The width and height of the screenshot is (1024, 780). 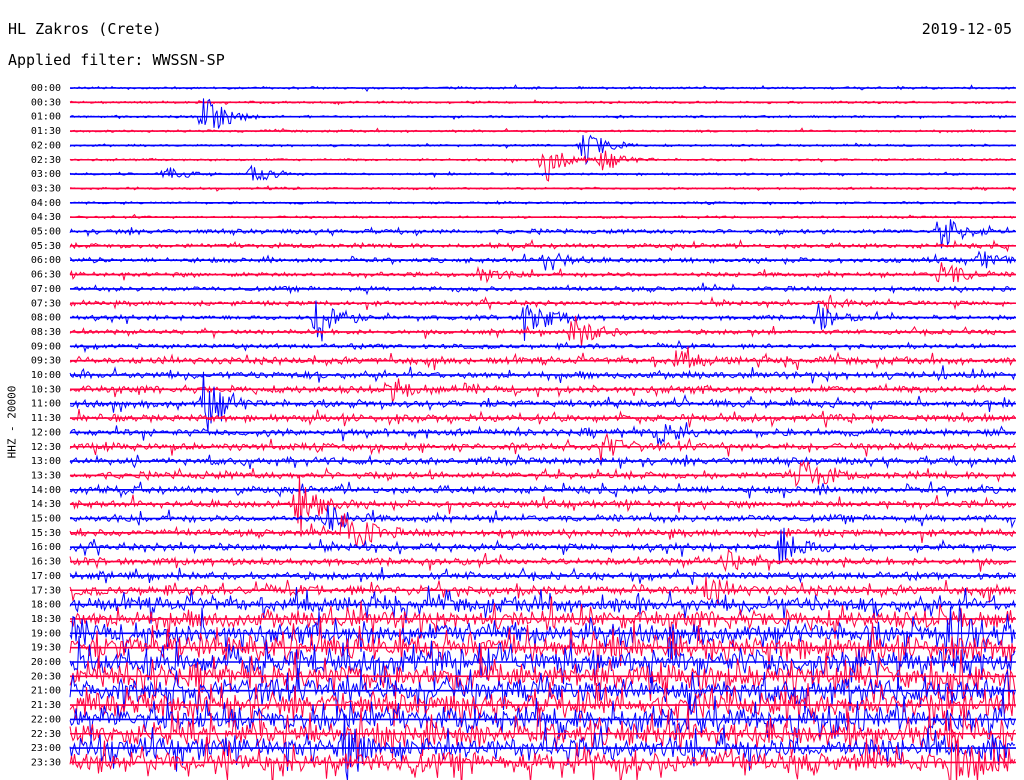 What do you see at coordinates (46, 475) in the screenshot?
I see `row-label-1330: 13:30` at bounding box center [46, 475].